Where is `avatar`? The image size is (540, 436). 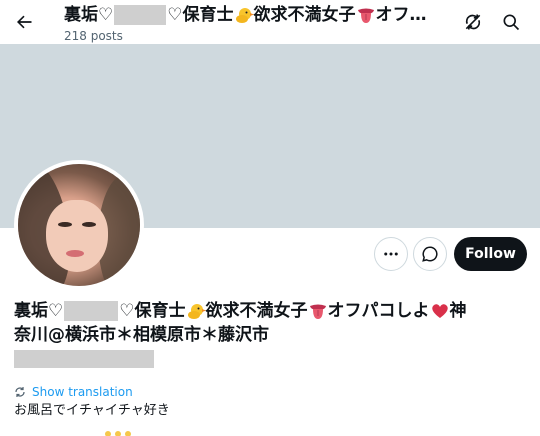 avatar is located at coordinates (79, 225).